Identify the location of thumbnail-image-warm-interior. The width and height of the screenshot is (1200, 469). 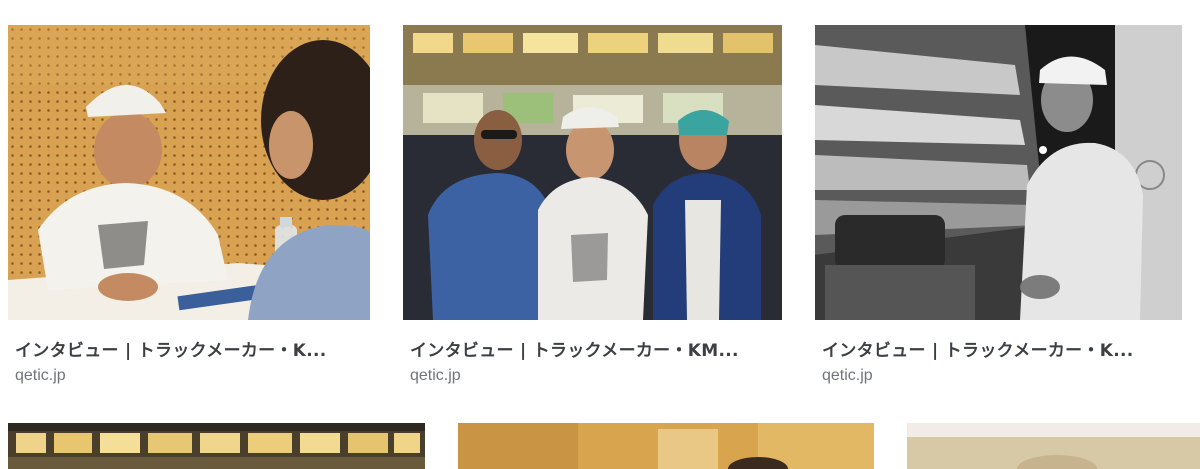
(666, 446).